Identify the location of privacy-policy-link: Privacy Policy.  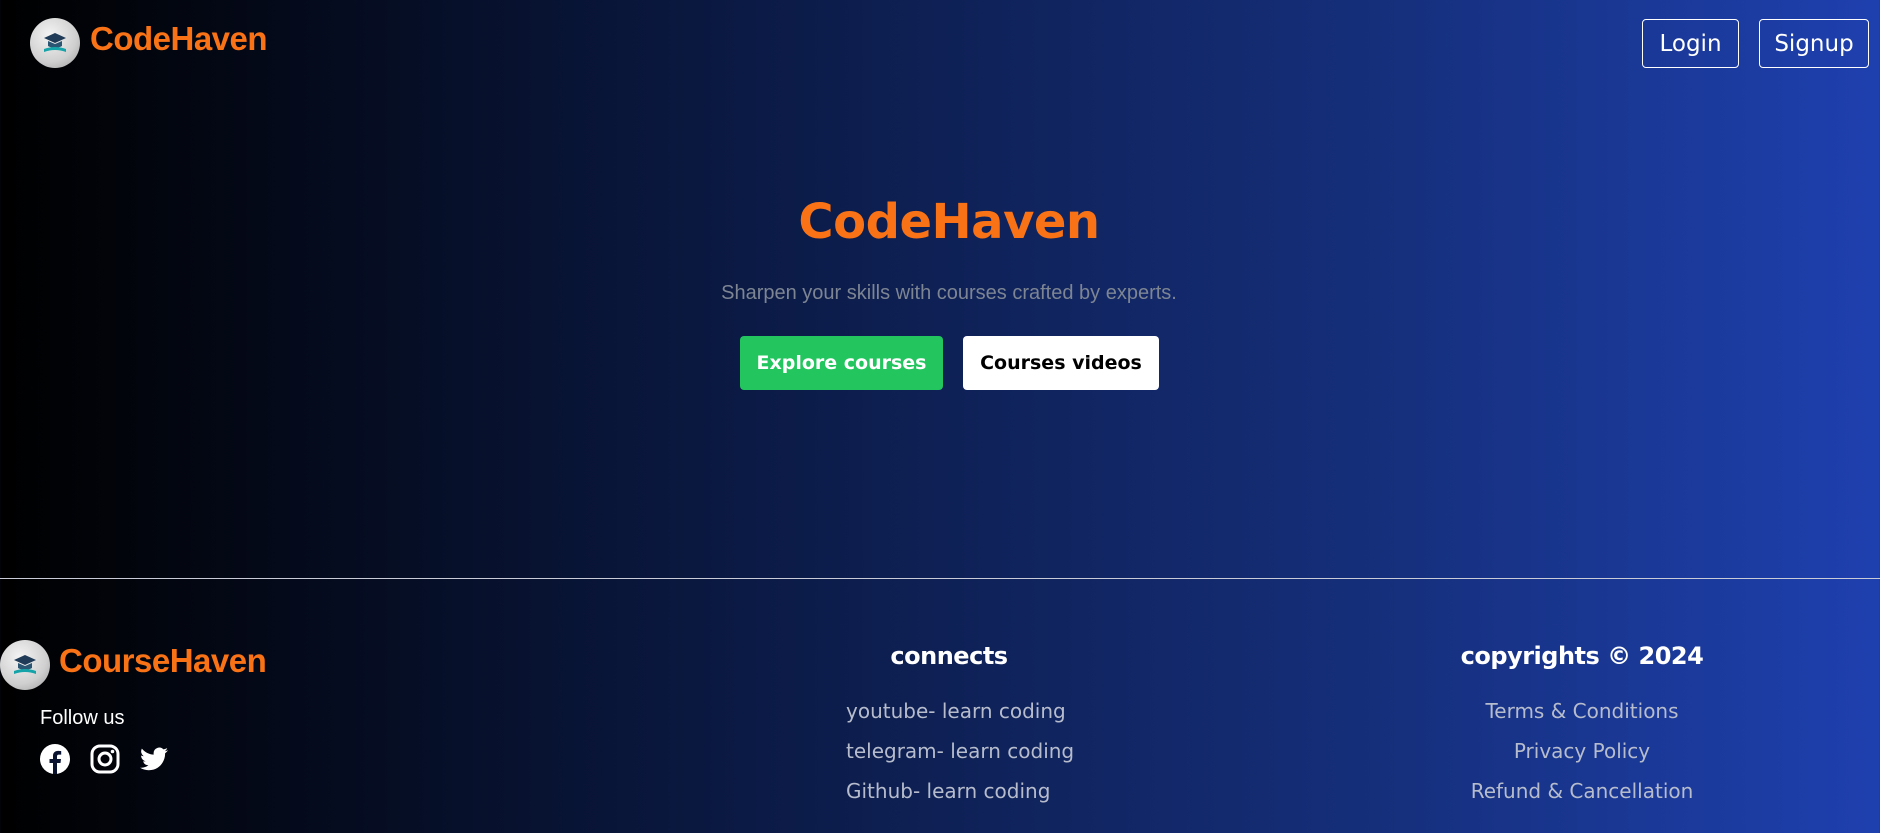
(1582, 751).